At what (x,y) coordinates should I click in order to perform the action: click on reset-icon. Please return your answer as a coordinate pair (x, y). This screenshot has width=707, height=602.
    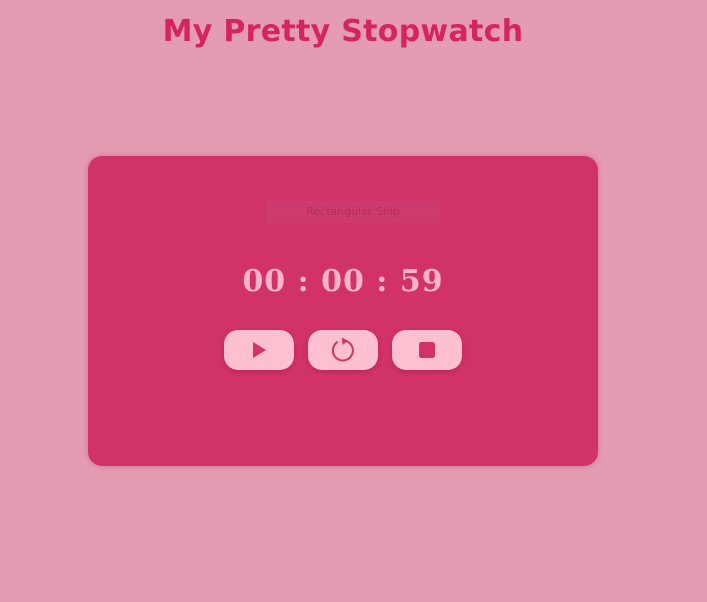
    Looking at the image, I should click on (342, 349).